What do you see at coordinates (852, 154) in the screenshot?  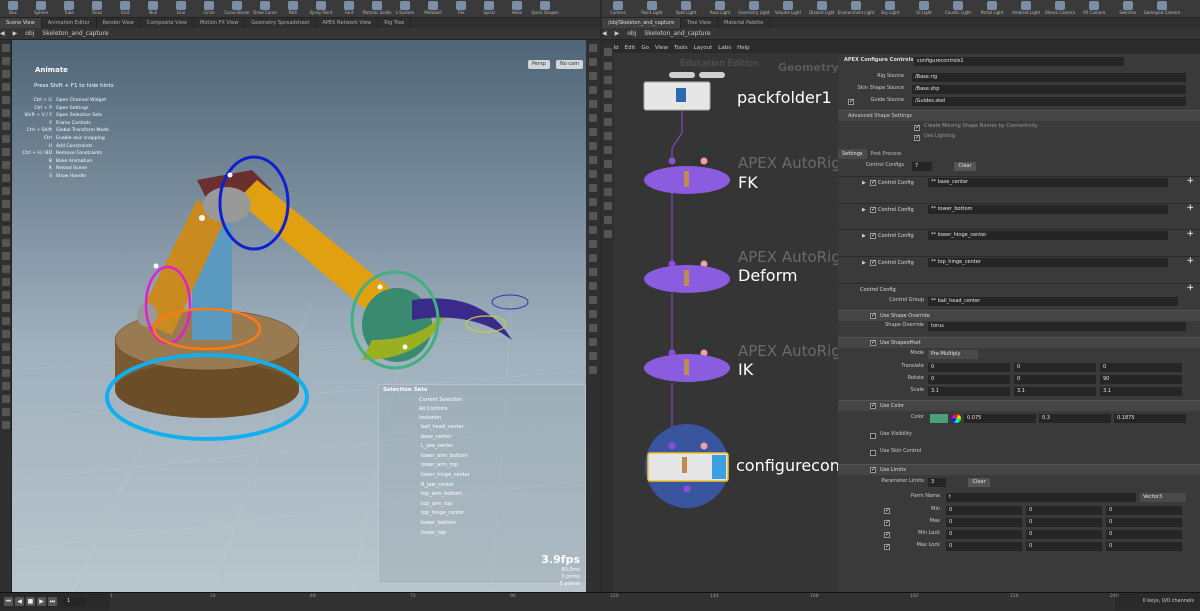 I see `tab-settings: Settings` at bounding box center [852, 154].